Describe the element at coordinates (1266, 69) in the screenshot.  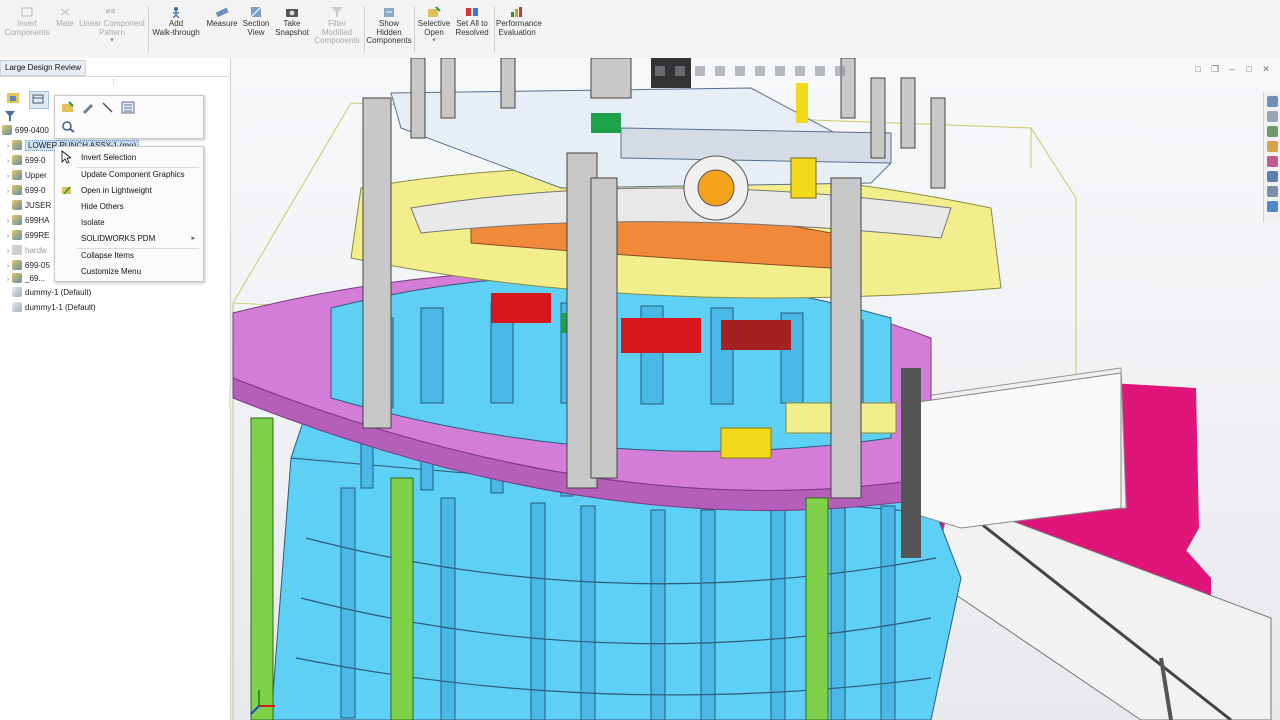
I see `close-view-icon: ✕` at that location.